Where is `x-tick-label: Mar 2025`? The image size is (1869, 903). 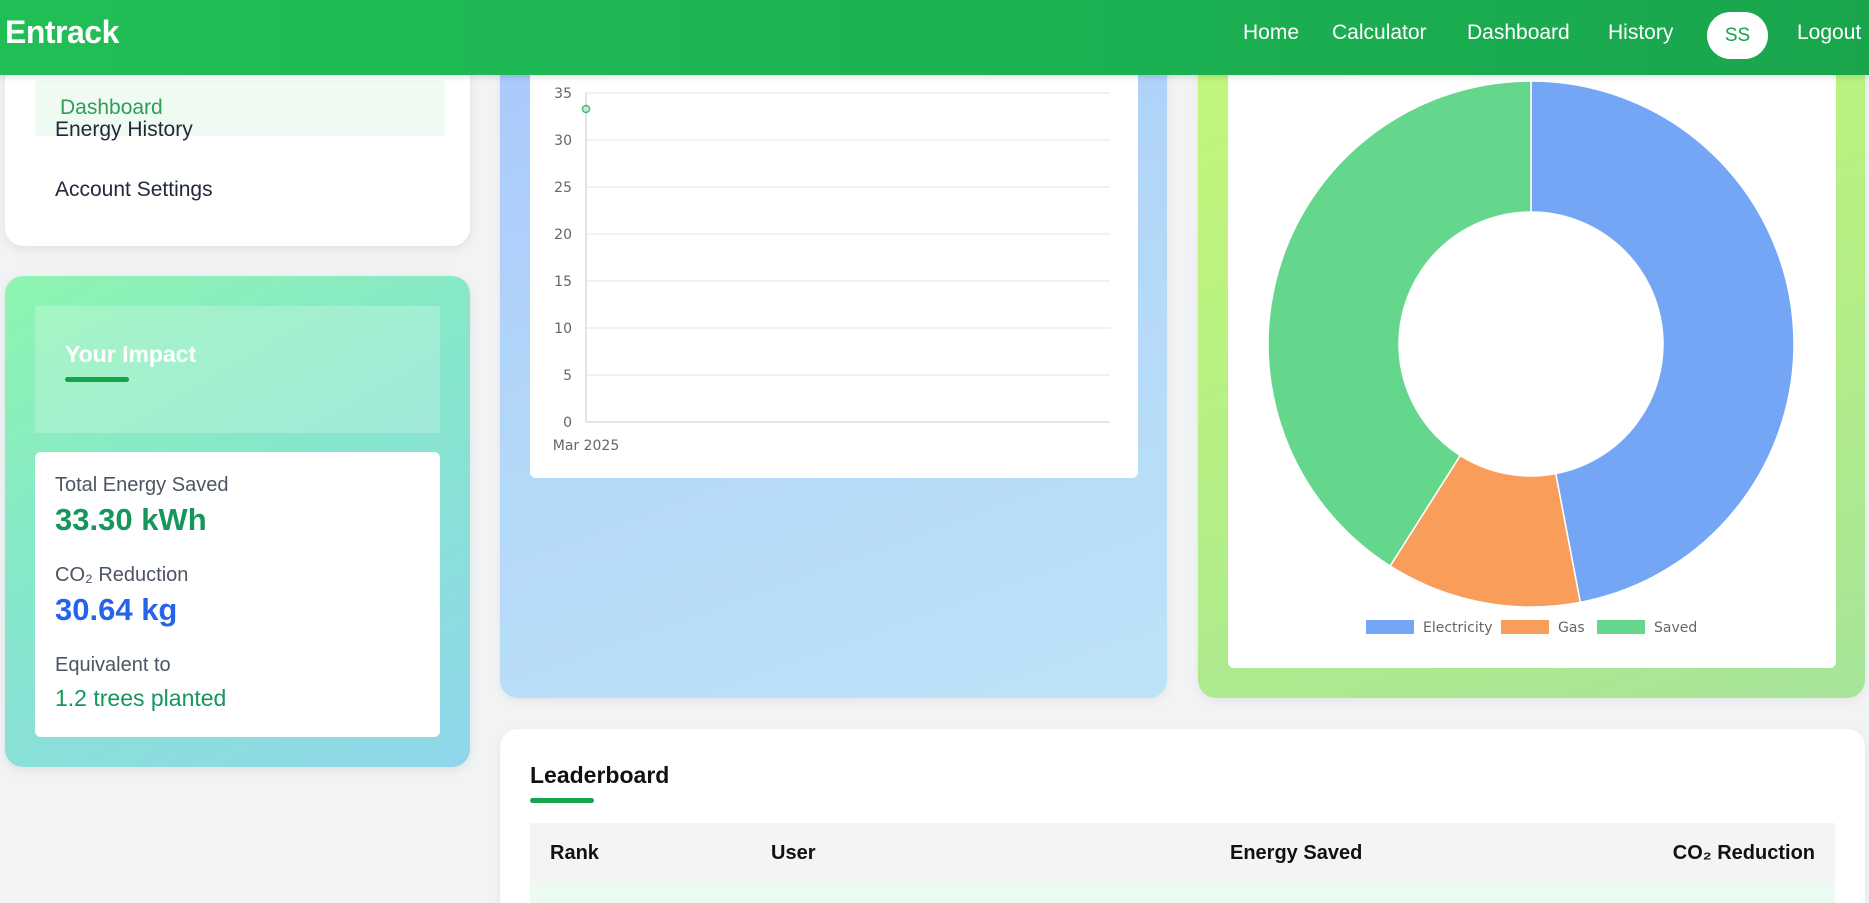 x-tick-label: Mar 2025 is located at coordinates (586, 446).